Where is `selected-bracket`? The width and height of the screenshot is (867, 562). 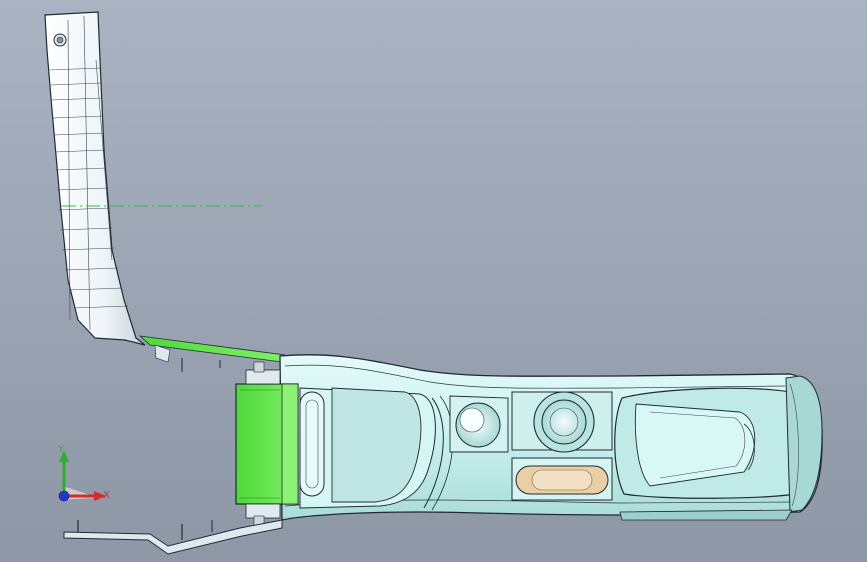 selected-bracket is located at coordinates (267, 444).